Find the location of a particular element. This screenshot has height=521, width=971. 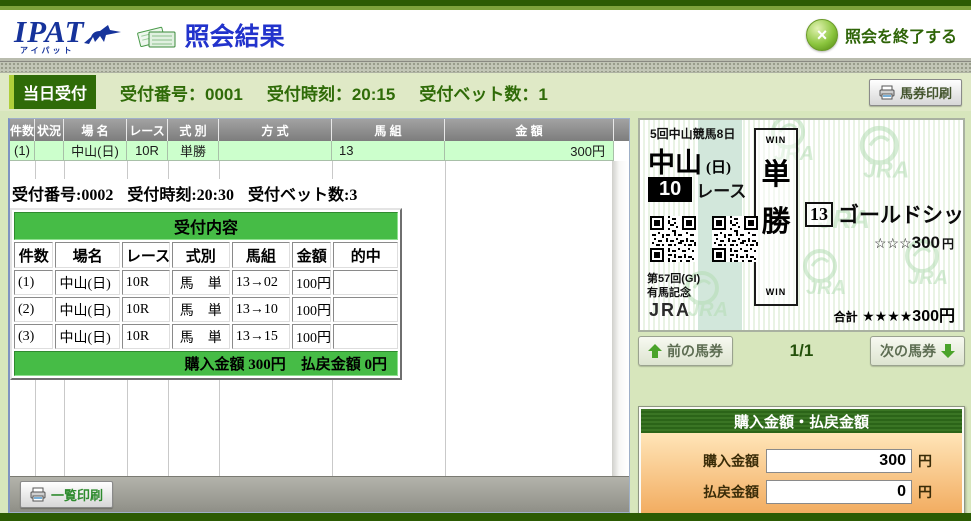

close-icon: × is located at coordinates (821, 35).